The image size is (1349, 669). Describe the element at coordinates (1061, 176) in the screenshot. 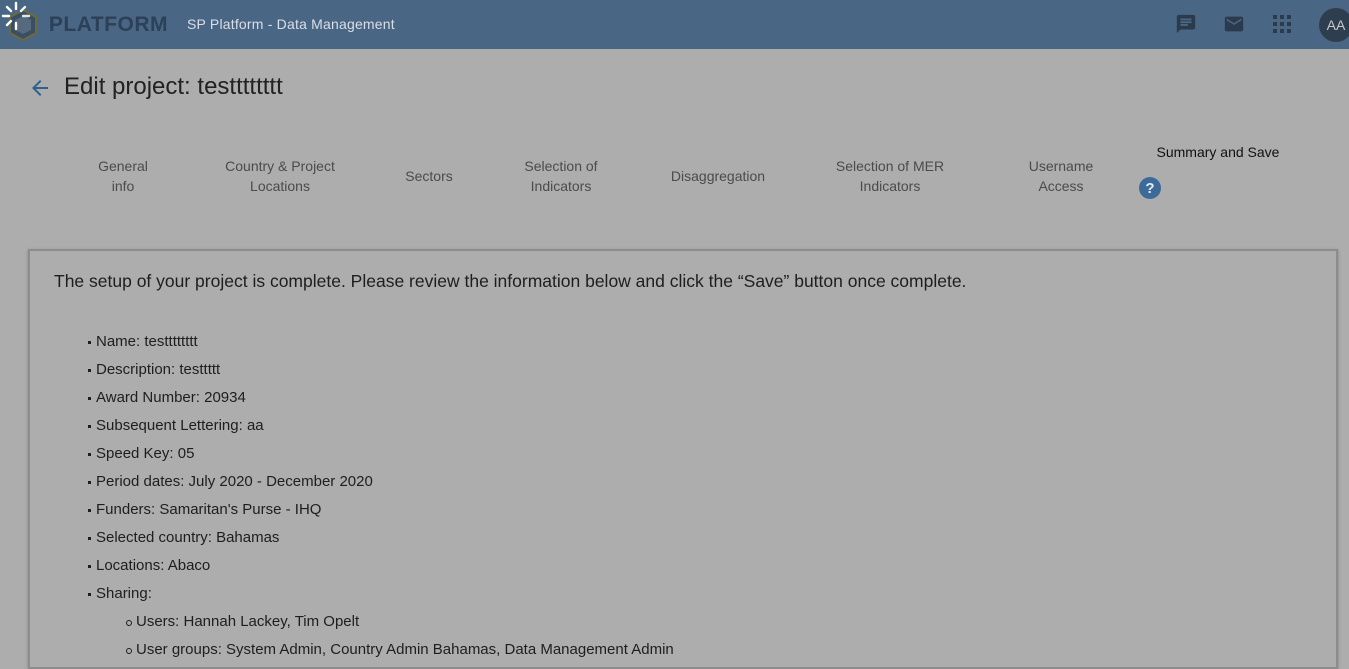

I see `step-username-access: Username Access` at that location.